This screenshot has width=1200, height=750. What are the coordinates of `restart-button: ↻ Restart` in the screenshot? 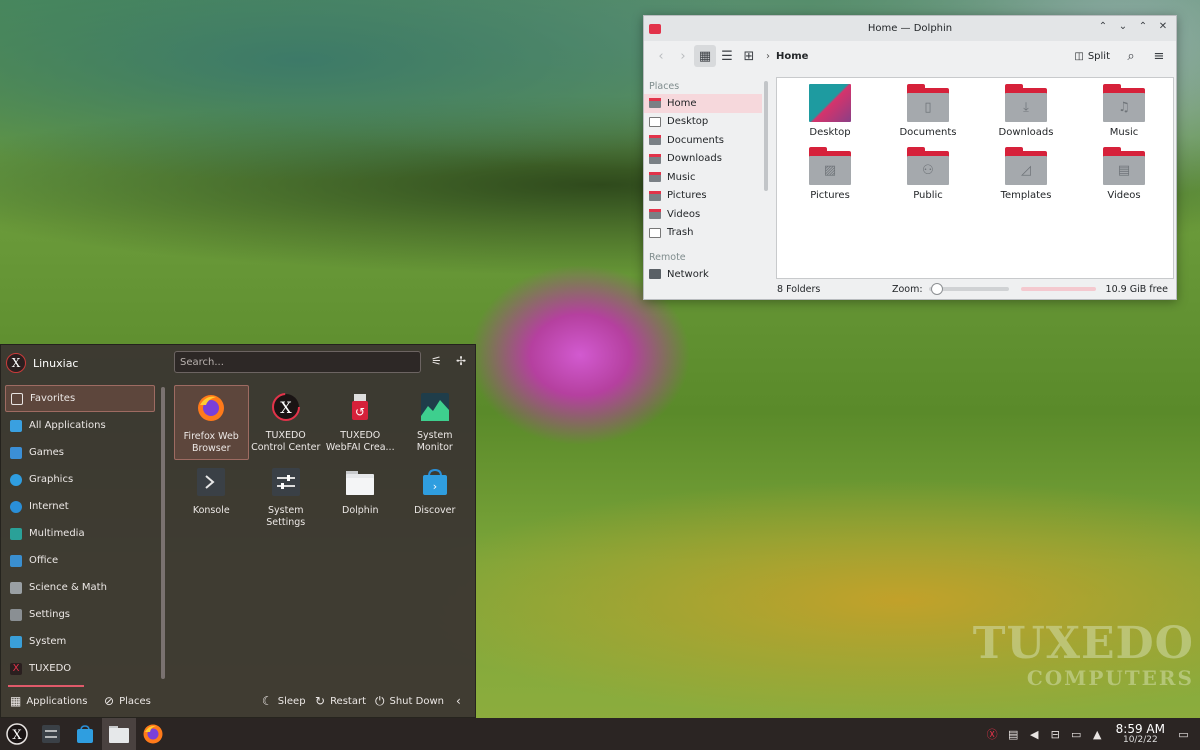 It's located at (340, 701).